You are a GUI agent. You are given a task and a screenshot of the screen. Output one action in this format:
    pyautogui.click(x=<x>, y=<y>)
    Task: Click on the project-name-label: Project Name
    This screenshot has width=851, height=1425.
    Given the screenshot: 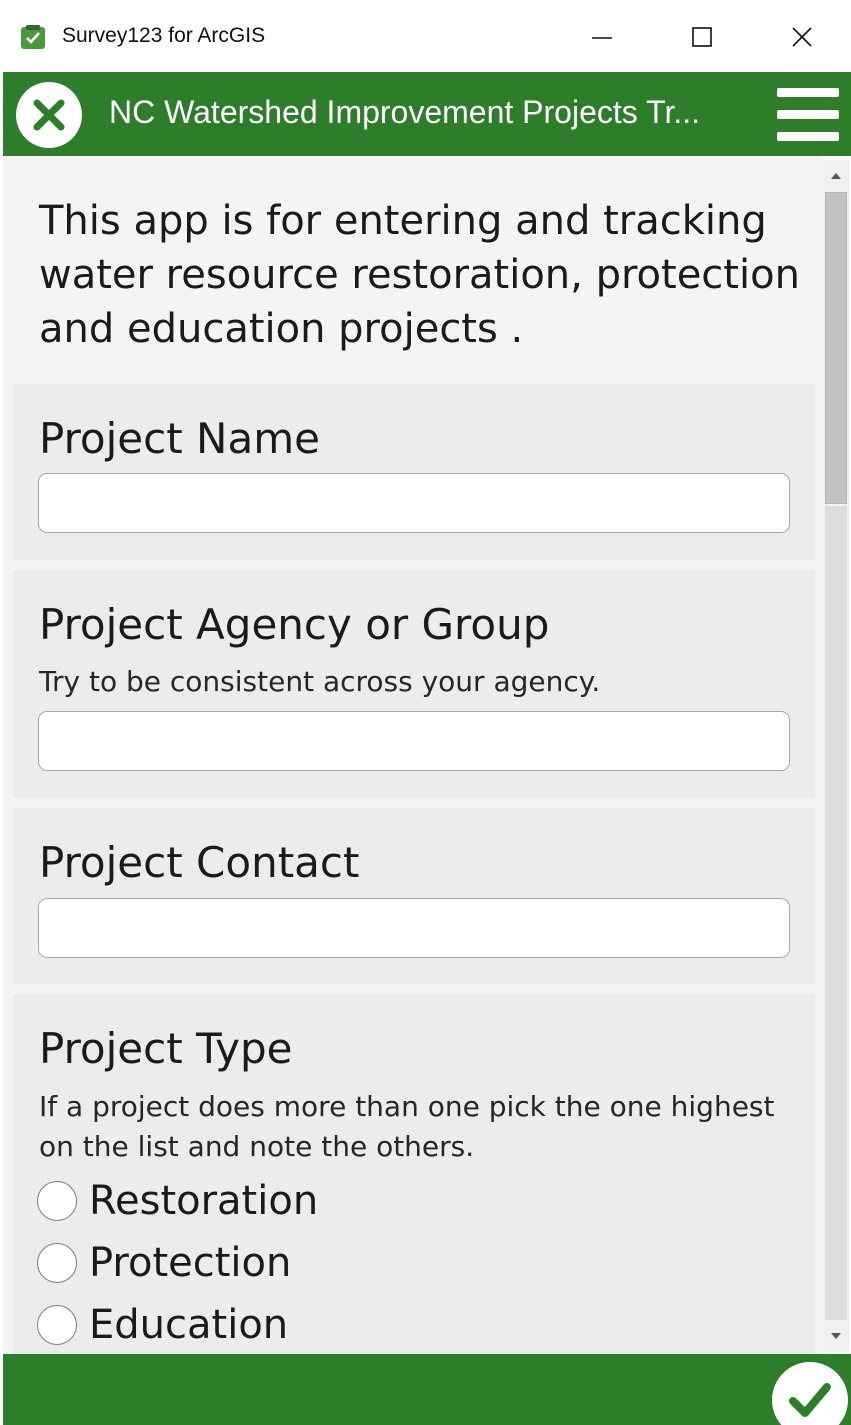 What is the action you would take?
    pyautogui.click(x=179, y=438)
    